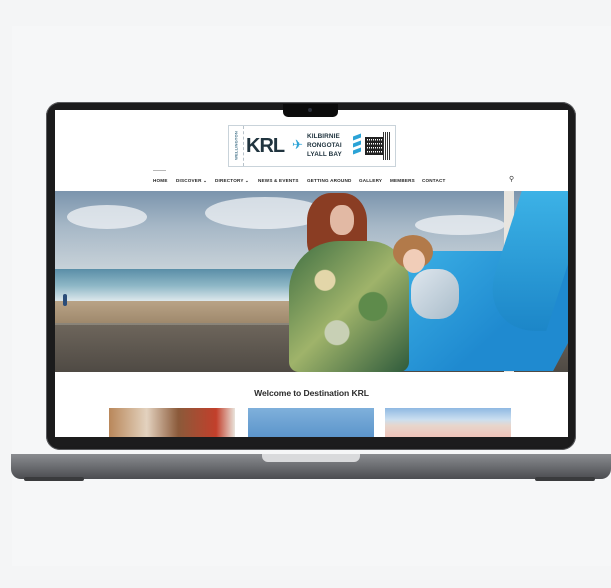  I want to click on nav-item-discover: DISCOVER ⌄, so click(191, 181).